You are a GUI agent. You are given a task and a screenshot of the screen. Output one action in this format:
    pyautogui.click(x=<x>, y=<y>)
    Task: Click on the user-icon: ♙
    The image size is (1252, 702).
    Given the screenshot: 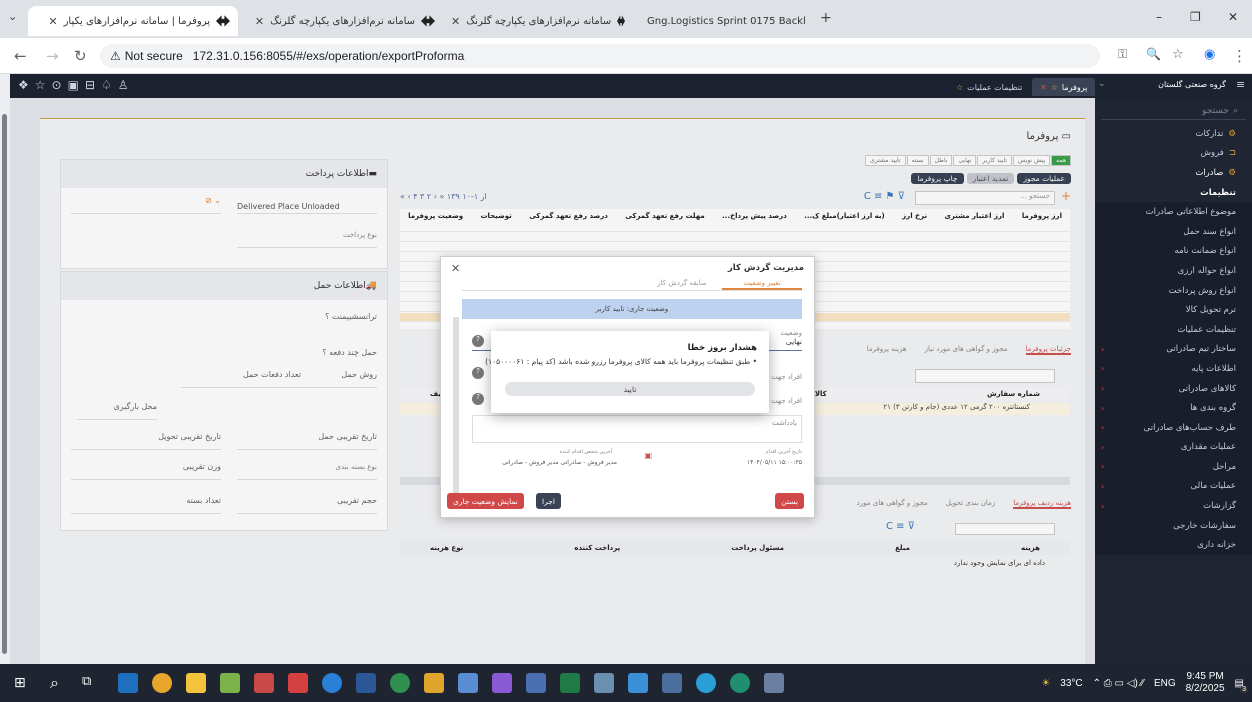 What is the action you would take?
    pyautogui.click(x=126, y=85)
    